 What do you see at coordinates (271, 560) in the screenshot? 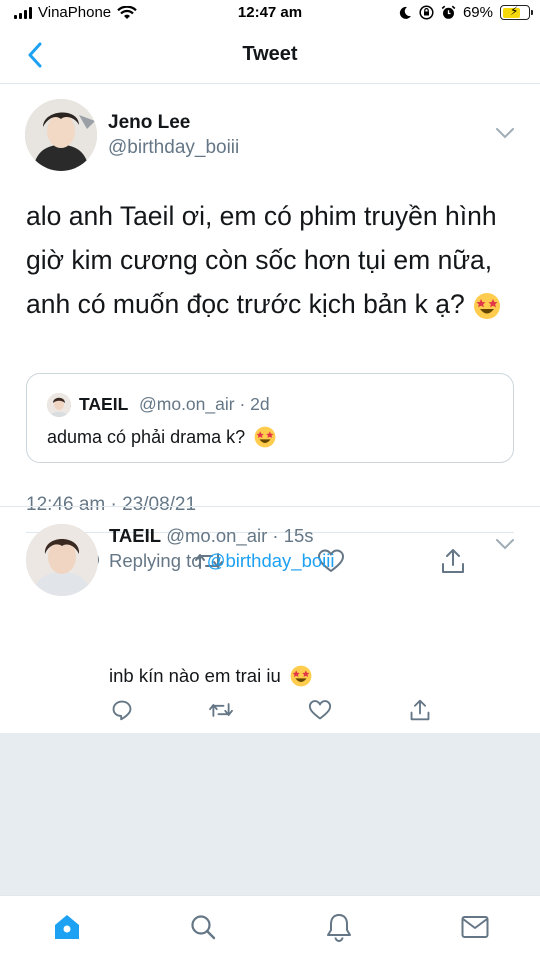
I see `replying-to-mention: @birthday_boiii` at bounding box center [271, 560].